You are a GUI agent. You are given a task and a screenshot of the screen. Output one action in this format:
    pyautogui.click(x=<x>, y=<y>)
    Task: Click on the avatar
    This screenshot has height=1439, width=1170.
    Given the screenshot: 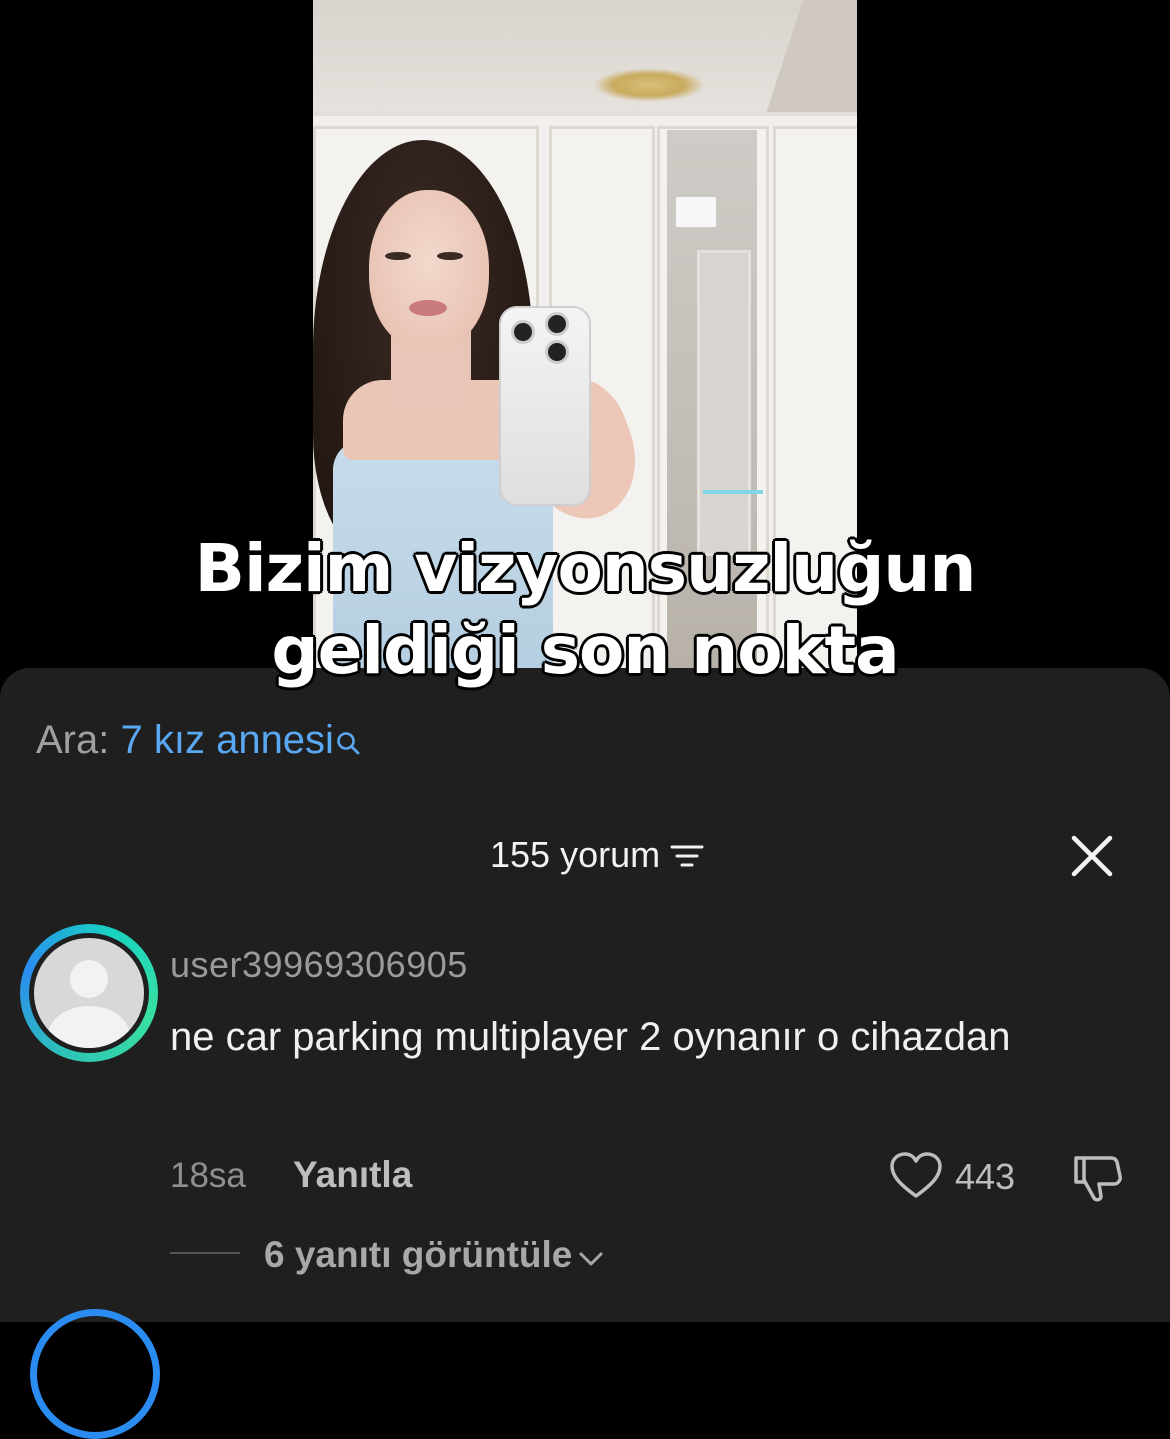 What is the action you would take?
    pyautogui.click(x=89, y=993)
    